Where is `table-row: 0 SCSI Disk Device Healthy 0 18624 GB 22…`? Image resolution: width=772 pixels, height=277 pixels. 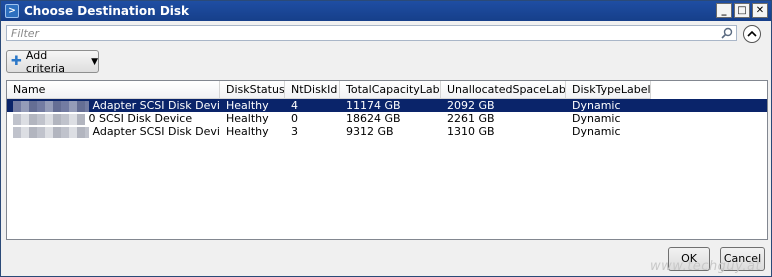
table-row: 0 SCSI Disk Device Healthy 0 18624 GB 22… is located at coordinates (387, 118).